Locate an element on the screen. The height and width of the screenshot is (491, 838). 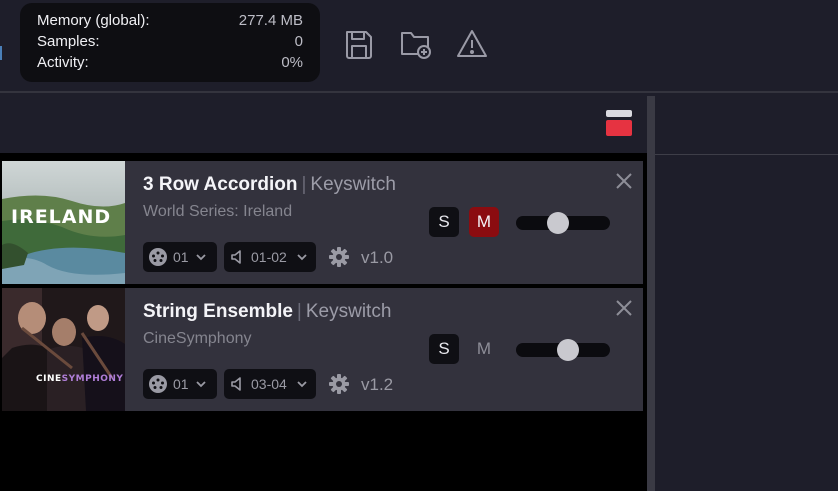
window-edge-marker is located at coordinates (1, 53).